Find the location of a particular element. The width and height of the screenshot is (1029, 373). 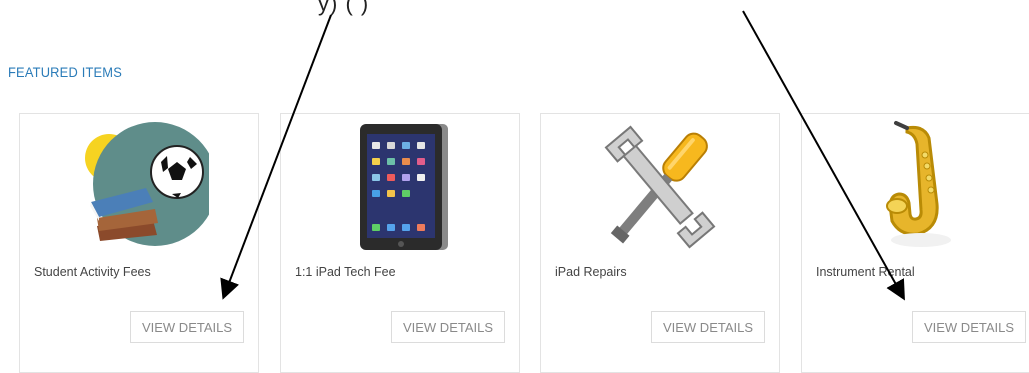

product-name: 1:1 iPad Tech Fee is located at coordinates (345, 272).